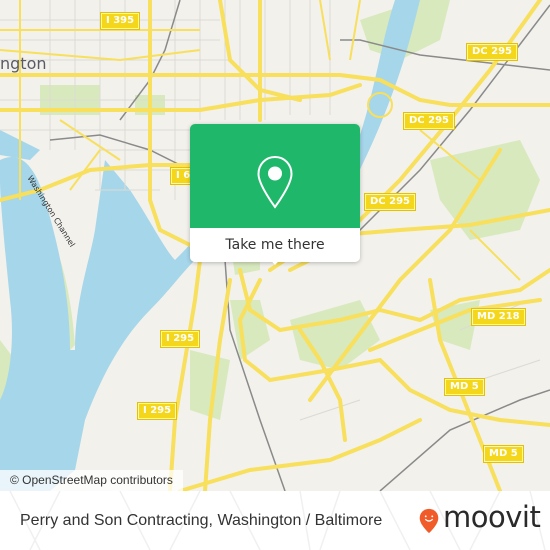  I want to click on shield-i295-b: I 295, so click(157, 411).